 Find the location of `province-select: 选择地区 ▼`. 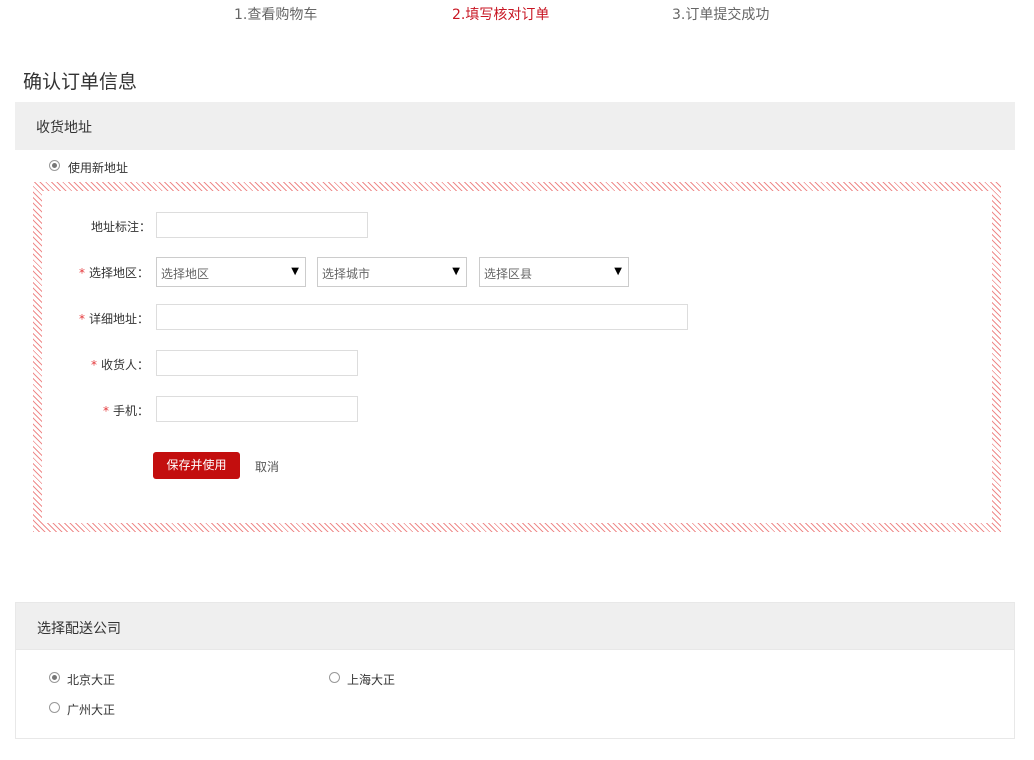

province-select: 选择地区 ▼ is located at coordinates (231, 272).